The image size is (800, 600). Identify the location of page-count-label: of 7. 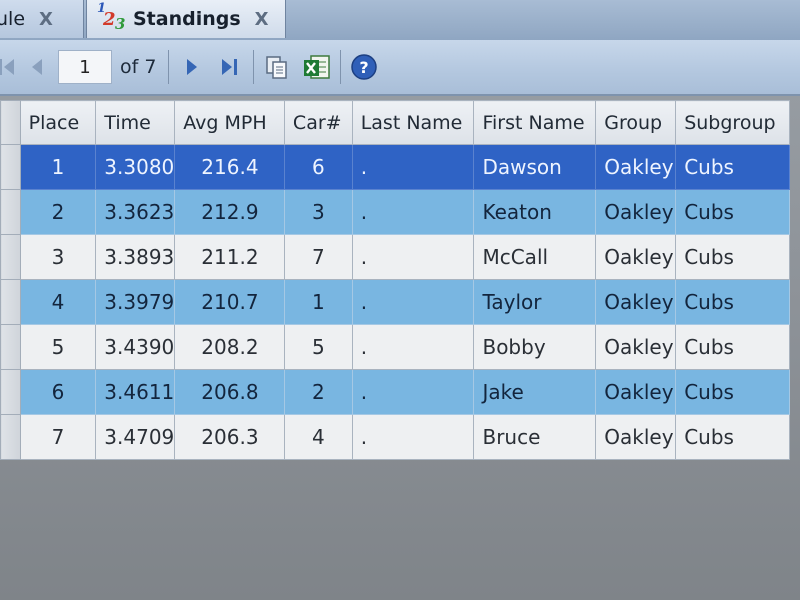
(138, 67).